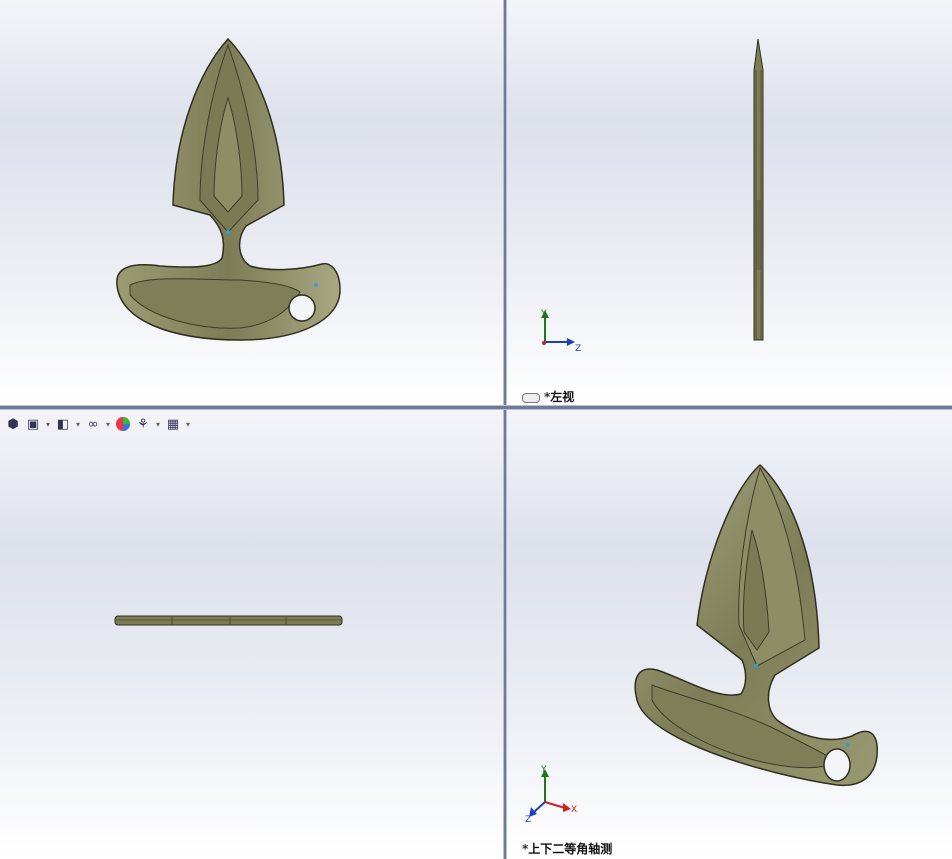 This screenshot has height=859, width=952. What do you see at coordinates (476, 407) in the screenshot?
I see `horizontal-splitter` at bounding box center [476, 407].